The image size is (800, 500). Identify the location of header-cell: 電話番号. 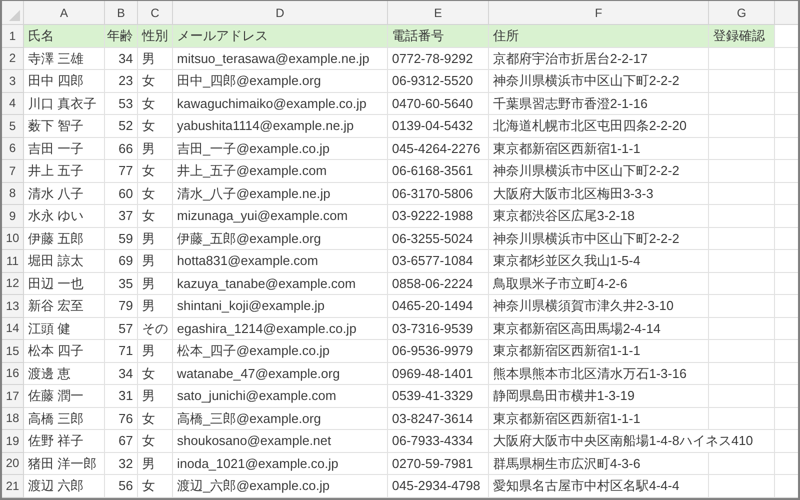
(438, 36).